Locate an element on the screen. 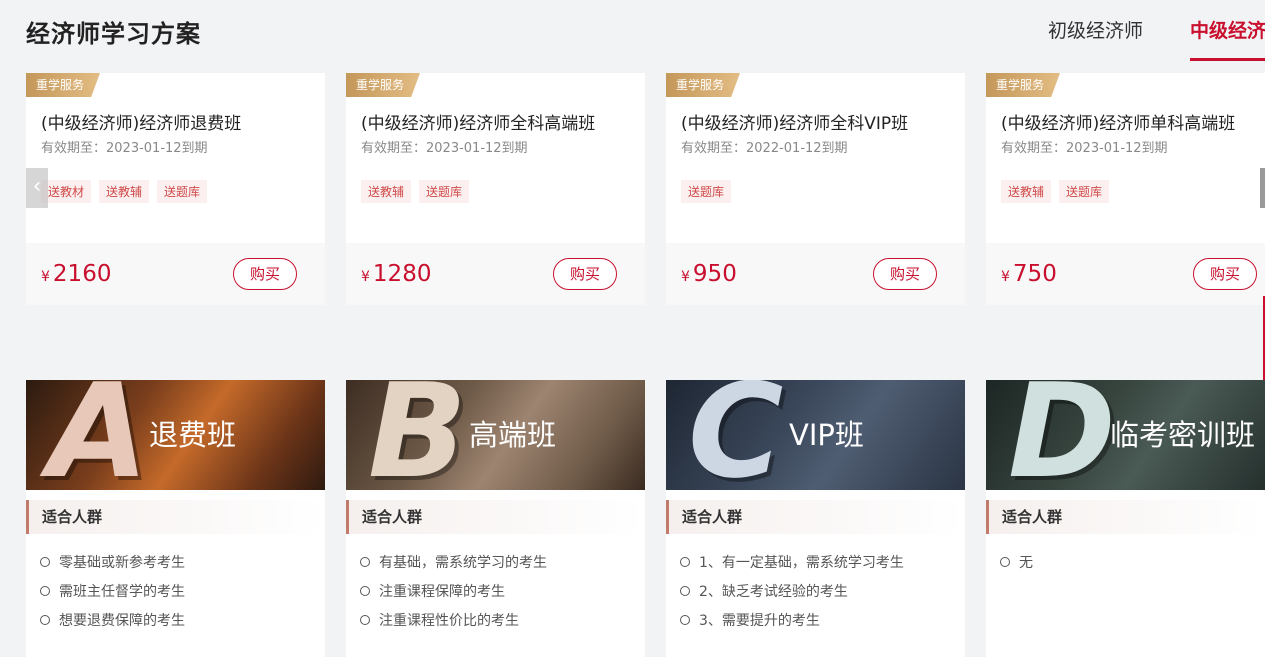  card-footer: ¥1280 购买 is located at coordinates (495, 274).